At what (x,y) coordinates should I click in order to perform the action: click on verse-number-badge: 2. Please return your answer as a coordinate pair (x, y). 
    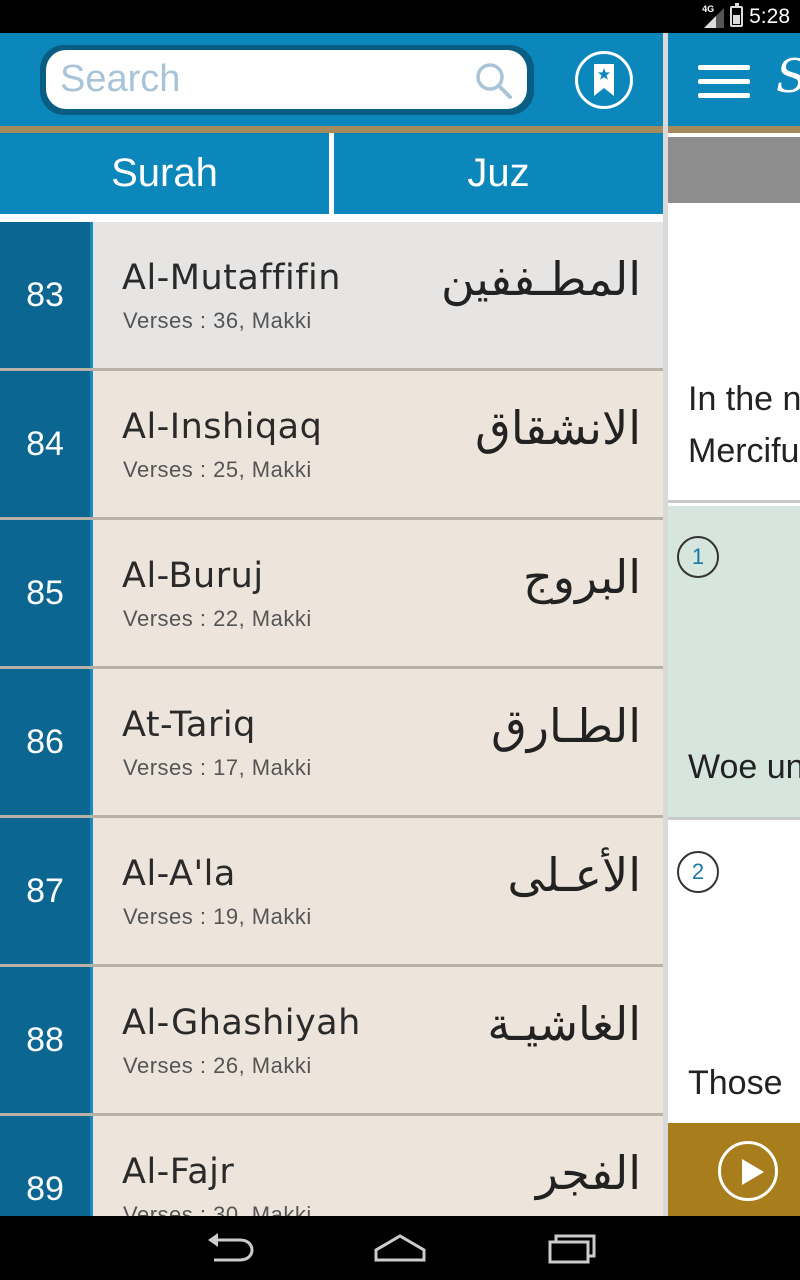
    Looking at the image, I should click on (698, 872).